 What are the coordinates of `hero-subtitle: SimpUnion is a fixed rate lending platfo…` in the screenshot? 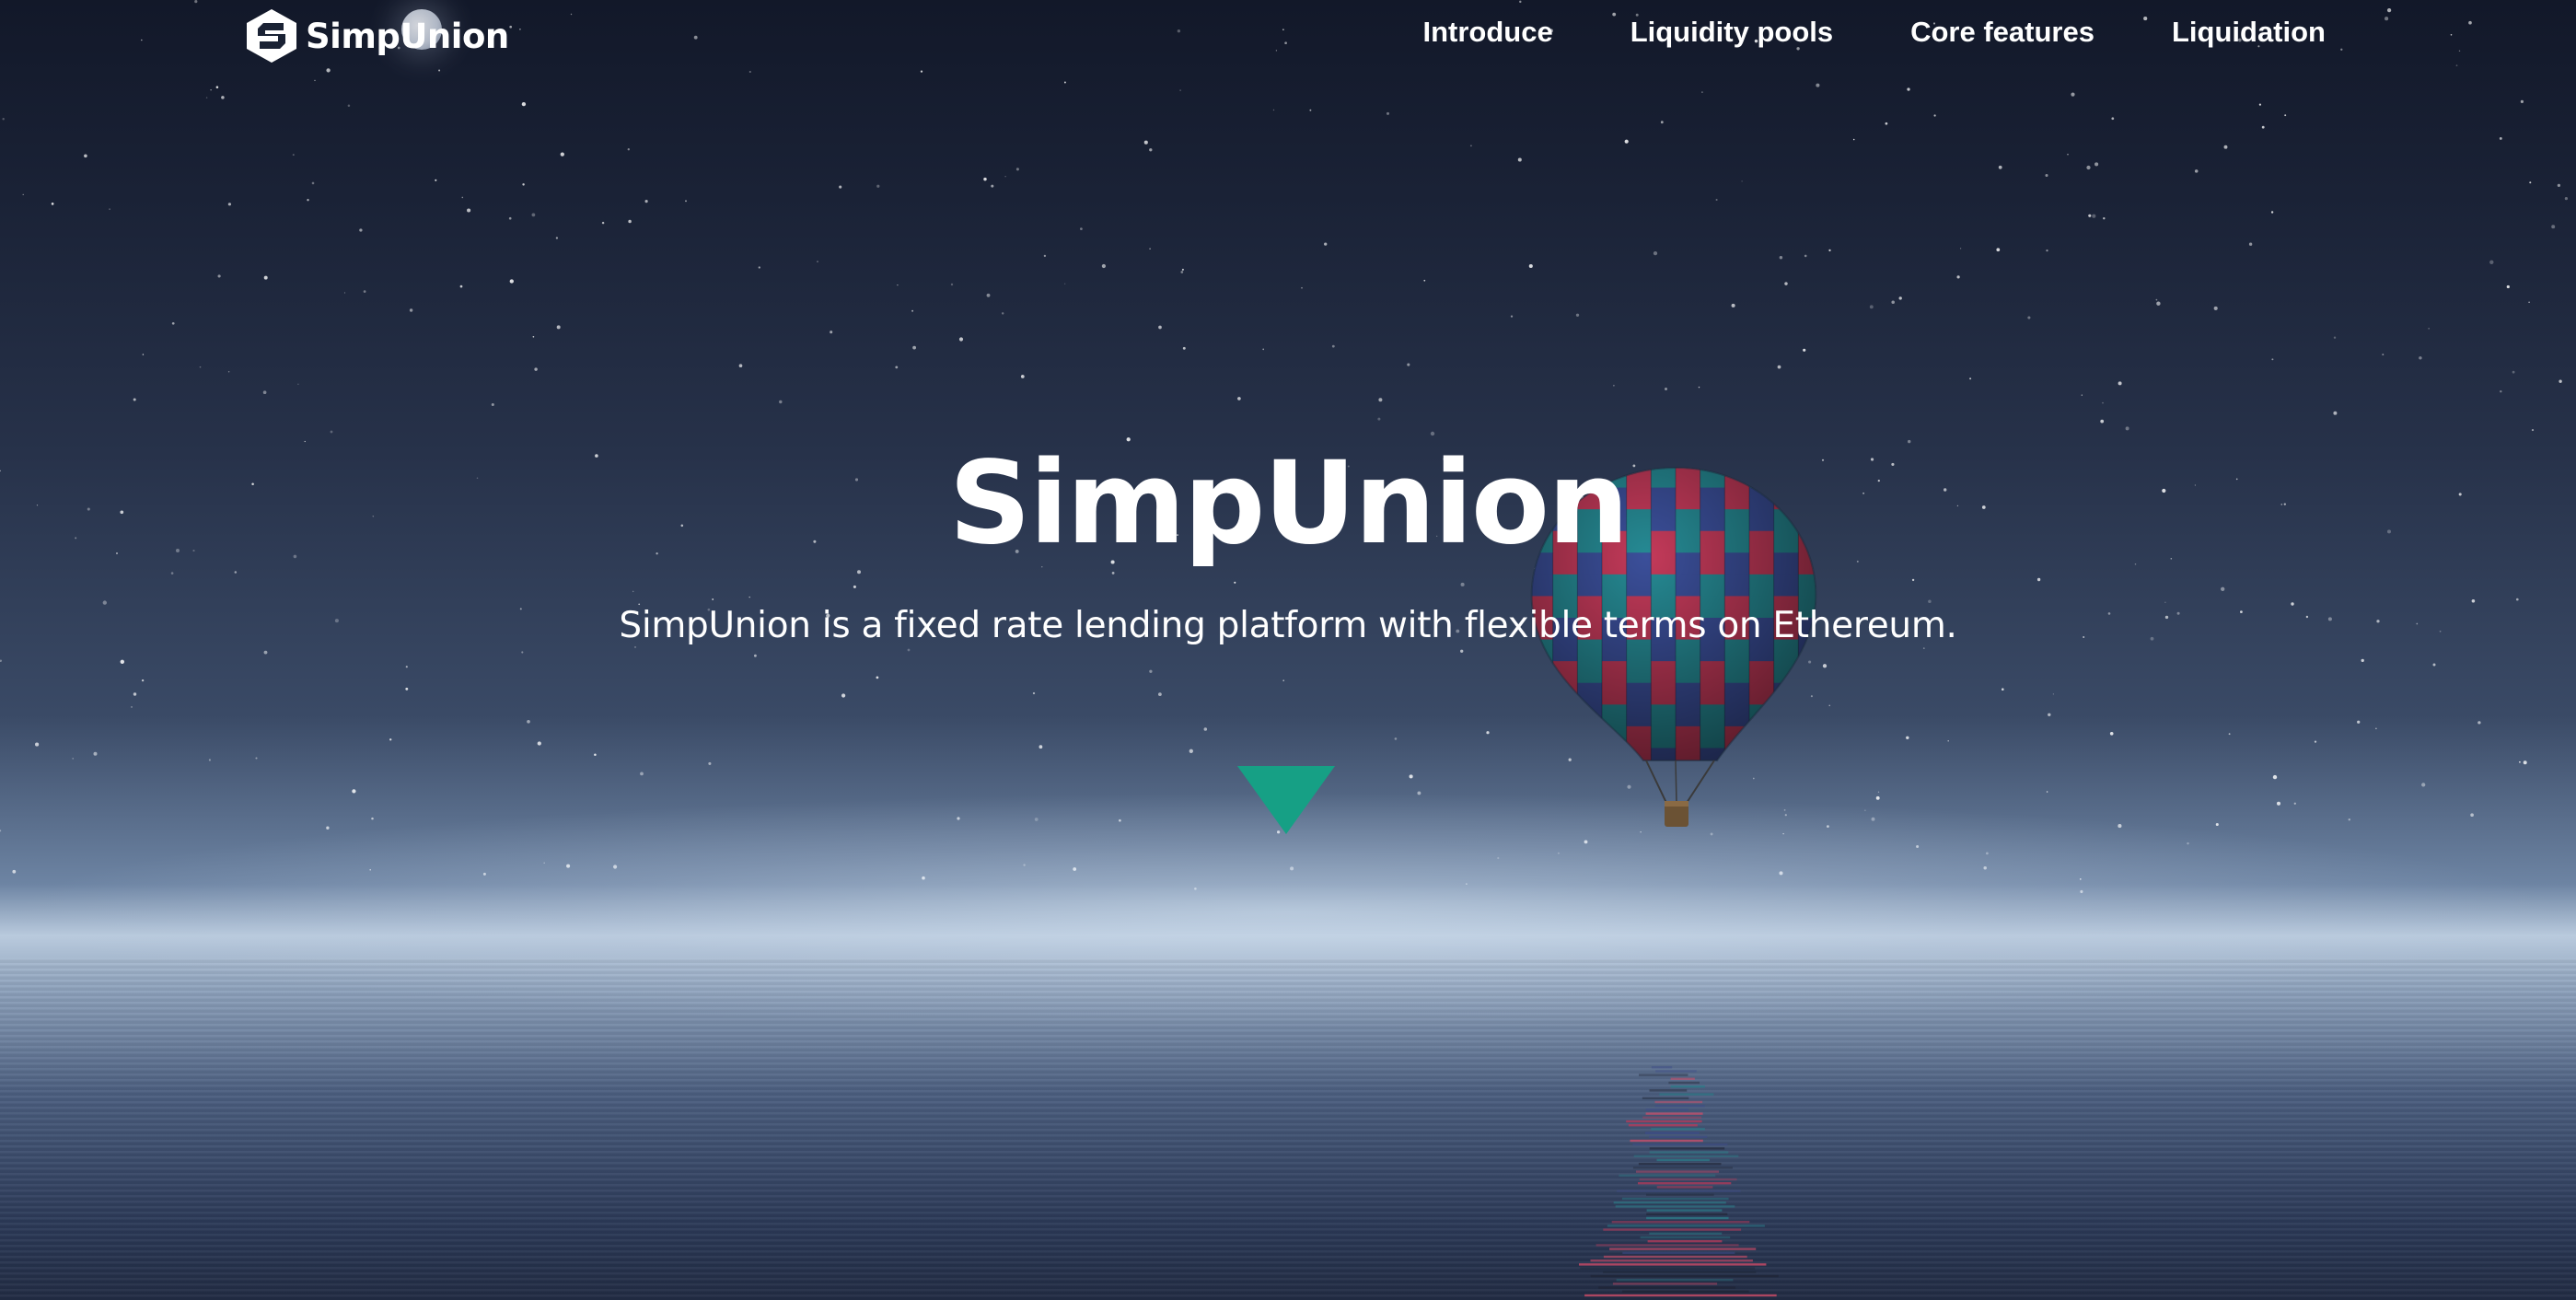 It's located at (1288, 626).